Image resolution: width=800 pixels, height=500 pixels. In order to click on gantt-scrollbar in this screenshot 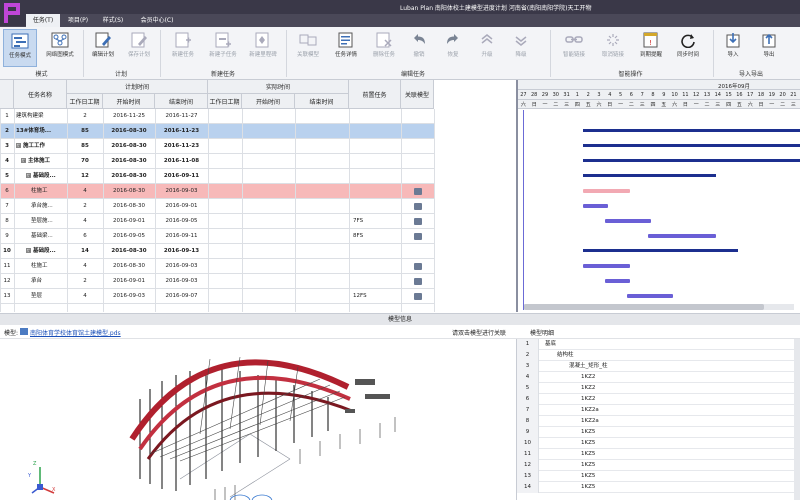, I will do `click(659, 307)`.